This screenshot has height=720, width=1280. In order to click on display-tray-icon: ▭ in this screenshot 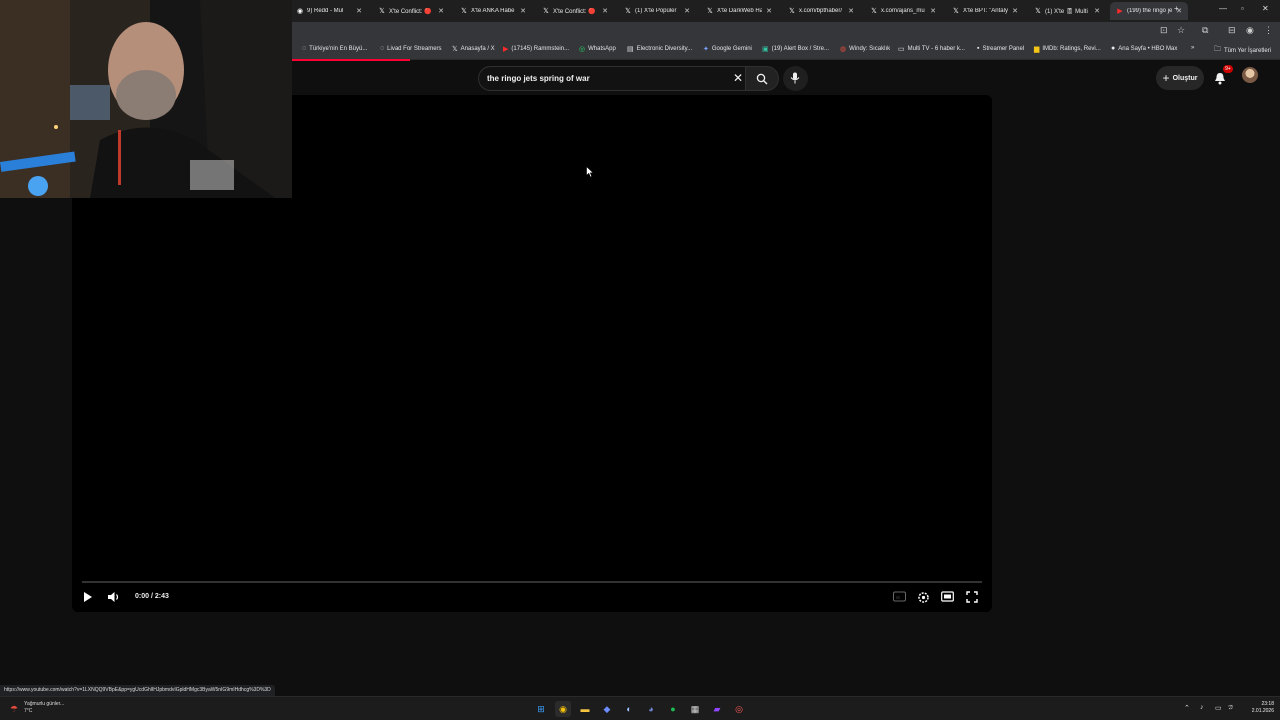, I will do `click(1218, 708)`.